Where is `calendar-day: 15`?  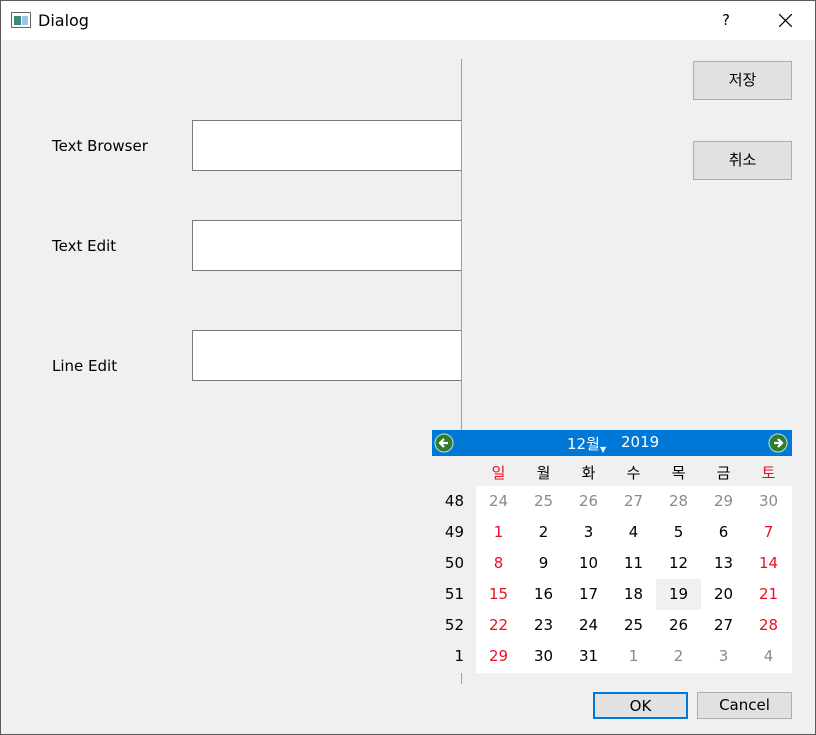 calendar-day: 15 is located at coordinates (498, 594).